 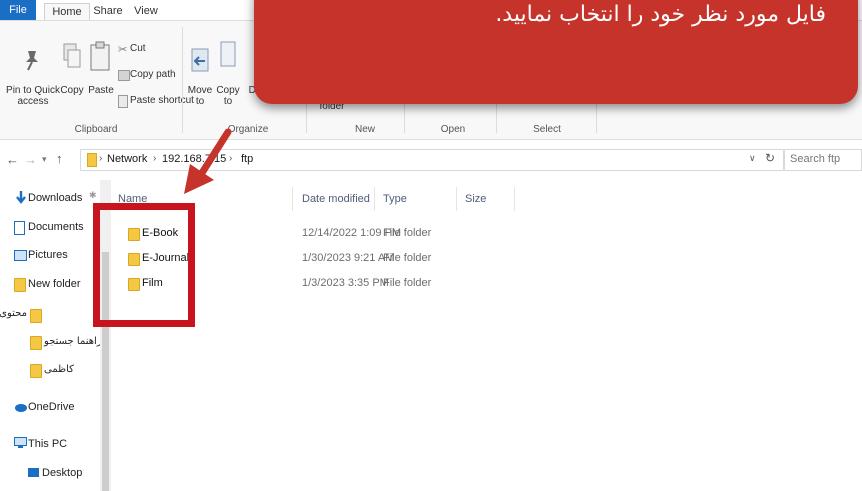 I want to click on pin-to-quick-access-button: Pin to Quick access, so click(x=33, y=96).